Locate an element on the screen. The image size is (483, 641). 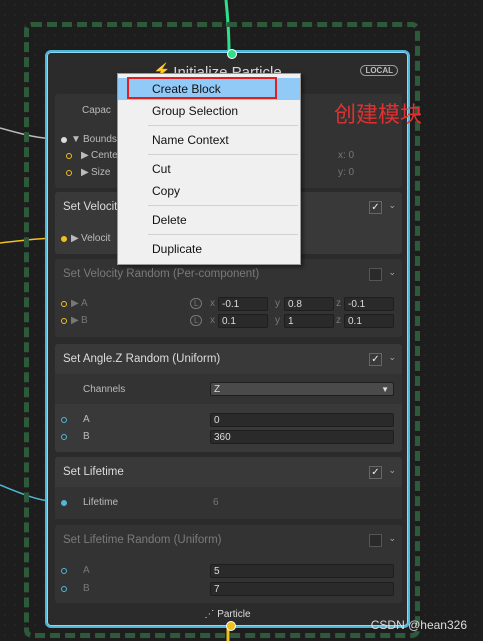
particle-icon: ⋰ is located at coordinates (209, 614).